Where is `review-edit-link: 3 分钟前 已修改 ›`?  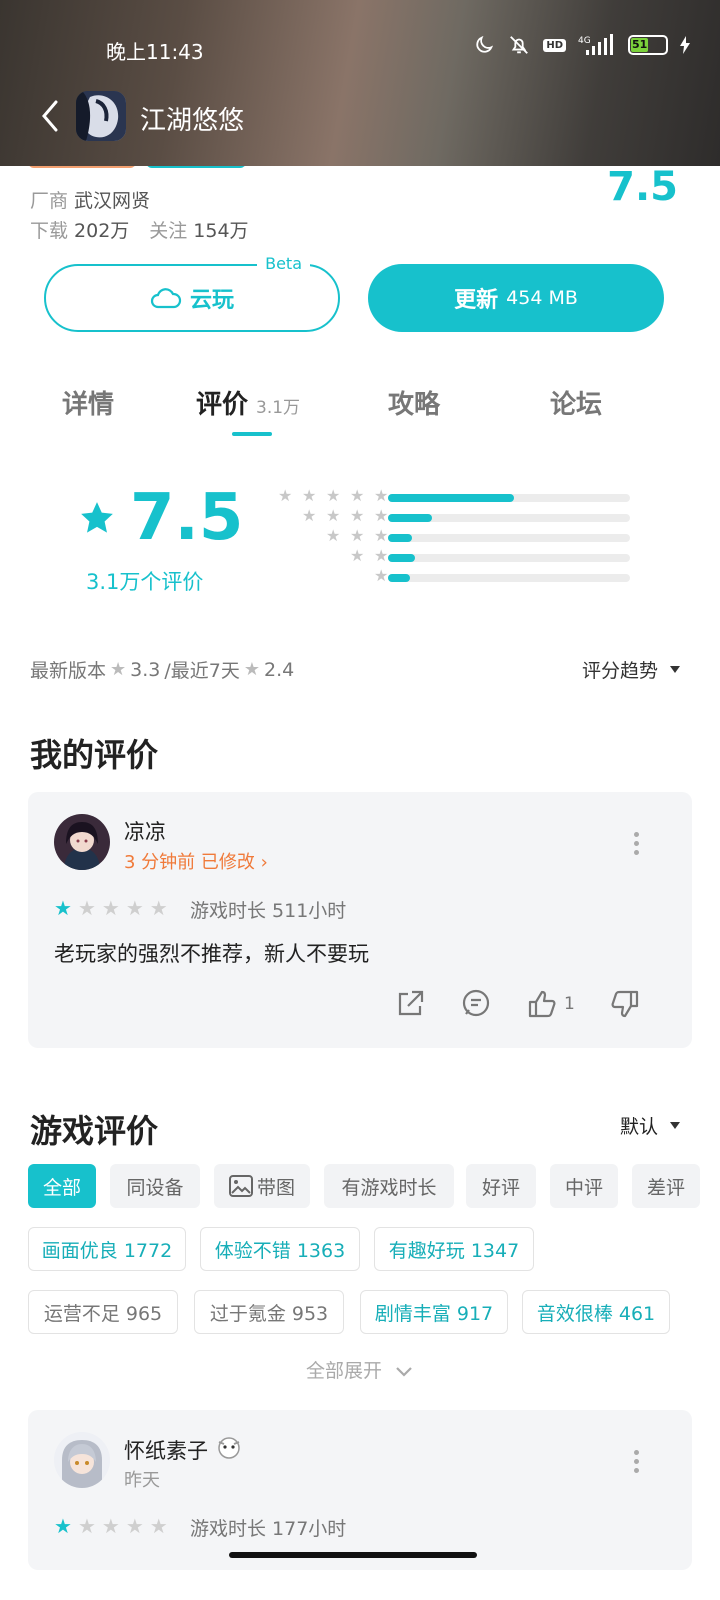 review-edit-link: 3 分钟前 已修改 › is located at coordinates (196, 861).